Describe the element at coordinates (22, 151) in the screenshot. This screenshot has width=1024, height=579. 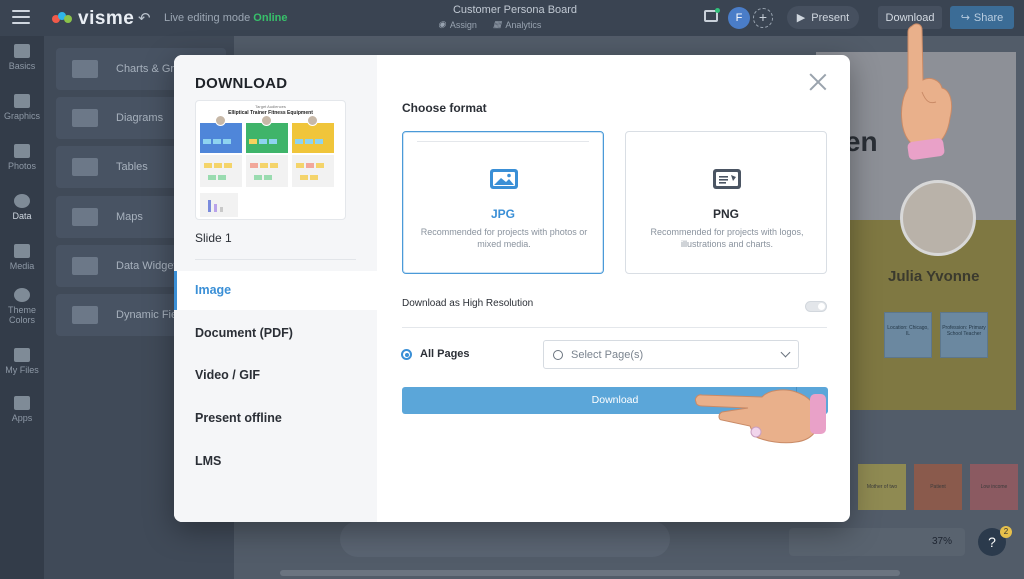
I see `photos-icon` at that location.